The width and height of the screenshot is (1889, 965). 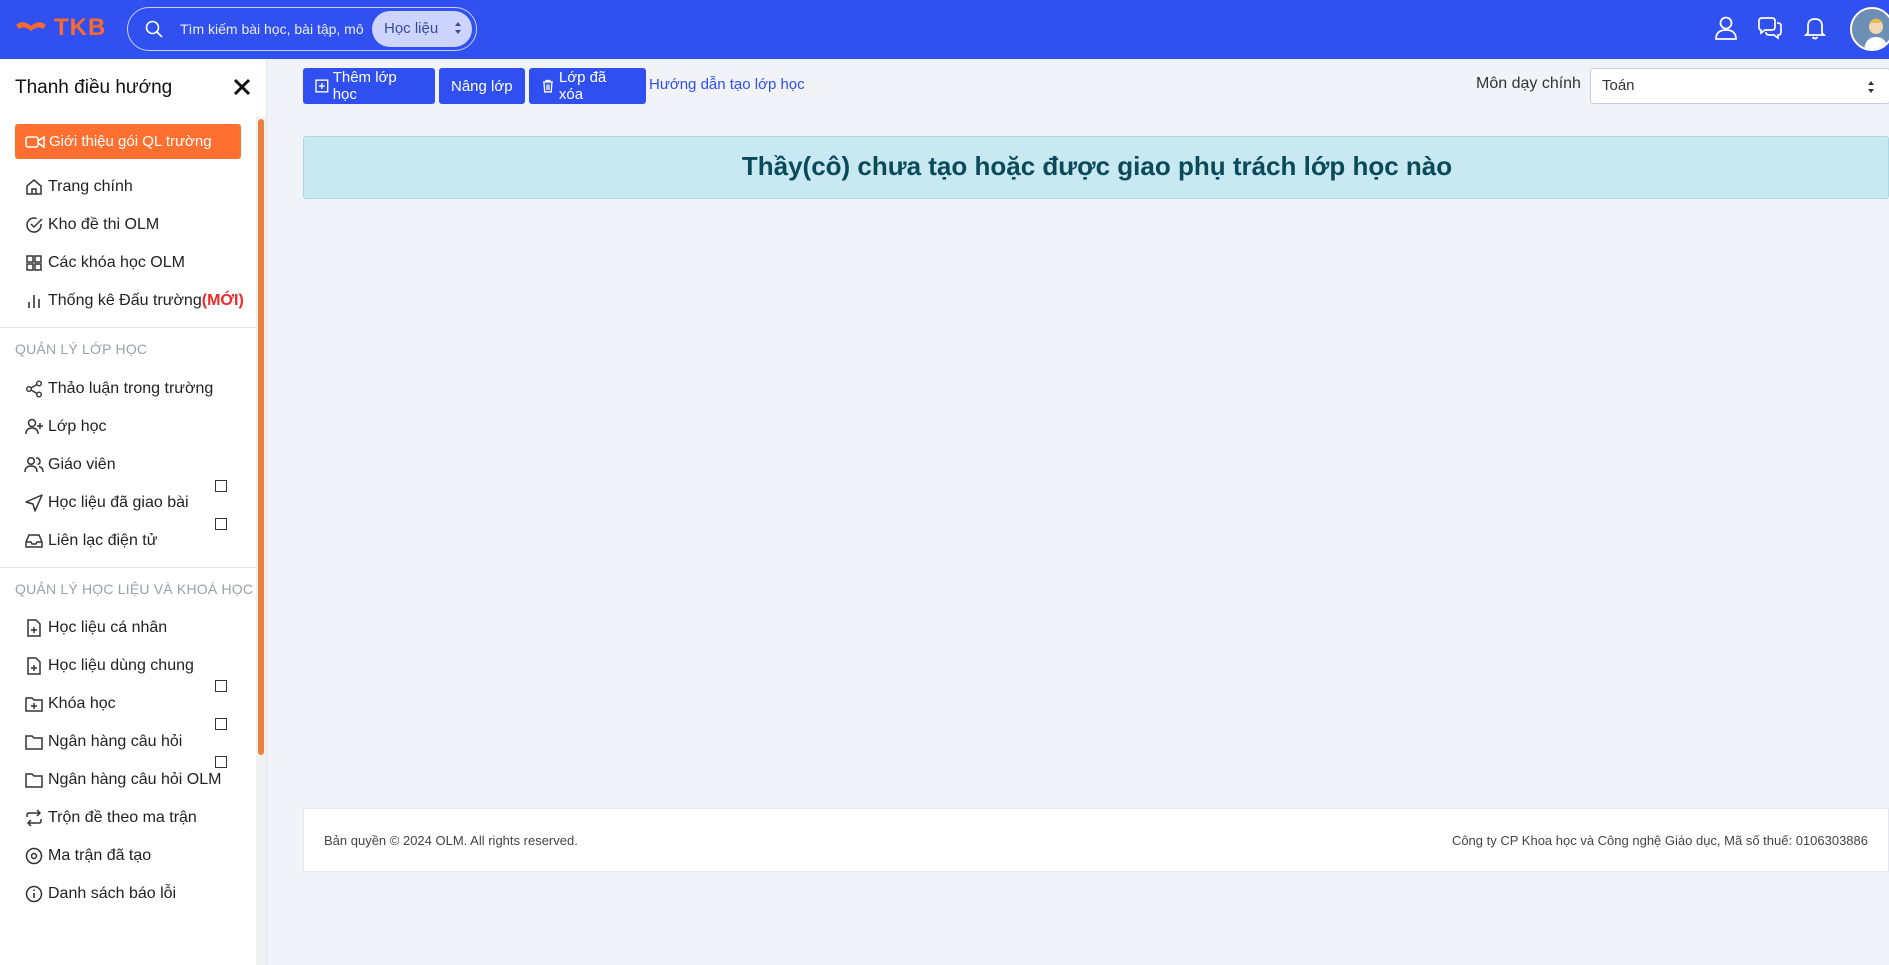 I want to click on folder-plus-icon, so click(x=34, y=704).